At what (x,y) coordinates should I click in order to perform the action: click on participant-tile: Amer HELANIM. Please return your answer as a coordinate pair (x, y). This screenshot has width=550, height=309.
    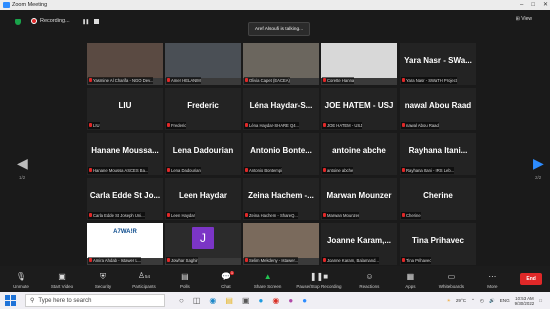
    Looking at the image, I should click on (203, 64).